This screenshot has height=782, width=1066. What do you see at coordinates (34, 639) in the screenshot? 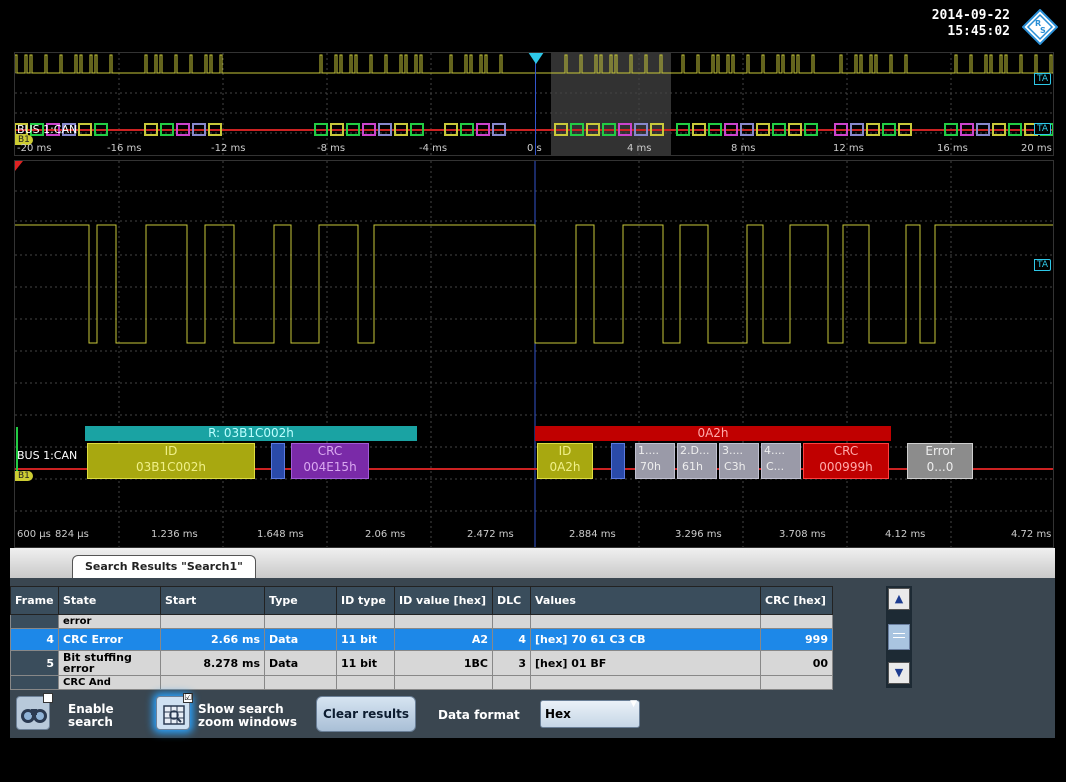
I see `cell-frame: 4` at bounding box center [34, 639].